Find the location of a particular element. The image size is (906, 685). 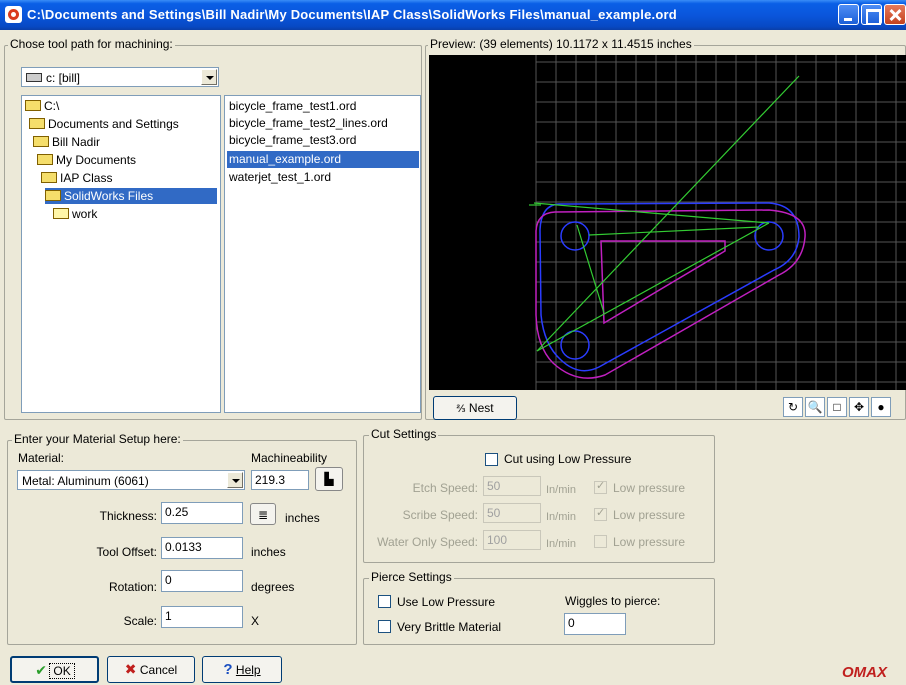

etch-speed-field: 50 is located at coordinates (512, 486).